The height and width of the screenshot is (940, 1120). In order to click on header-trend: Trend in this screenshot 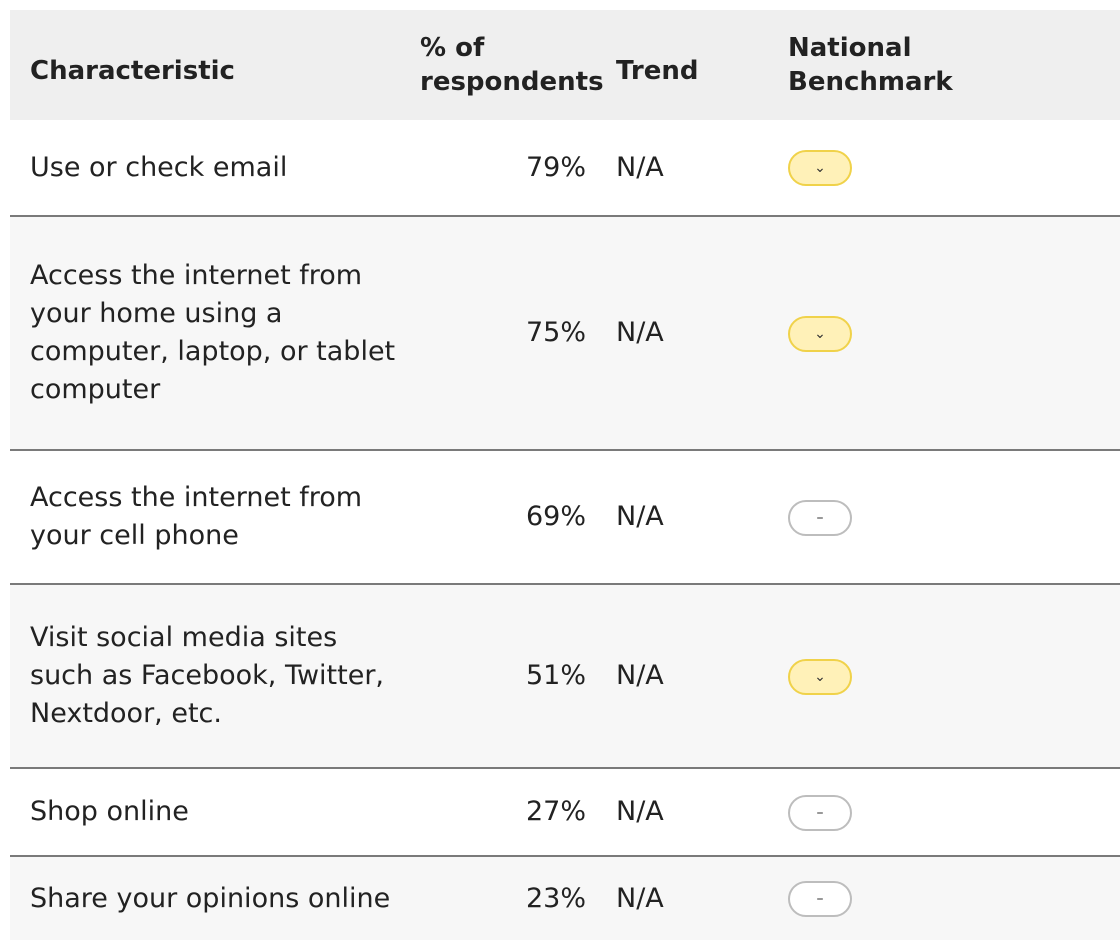, I will do `click(657, 71)`.